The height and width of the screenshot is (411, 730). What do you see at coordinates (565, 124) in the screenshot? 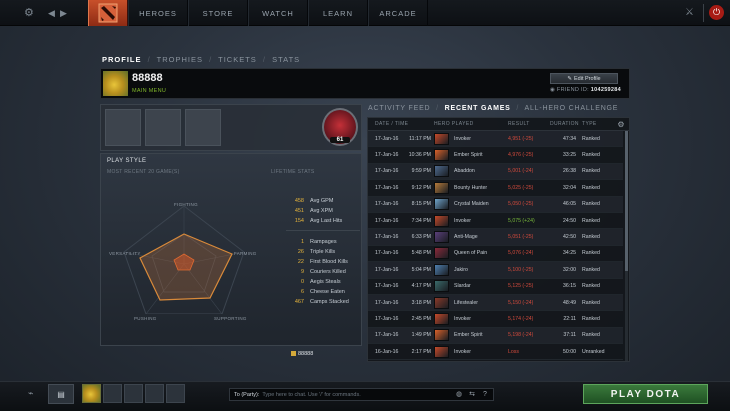
I see `column-header-duration: DURATION` at bounding box center [565, 124].